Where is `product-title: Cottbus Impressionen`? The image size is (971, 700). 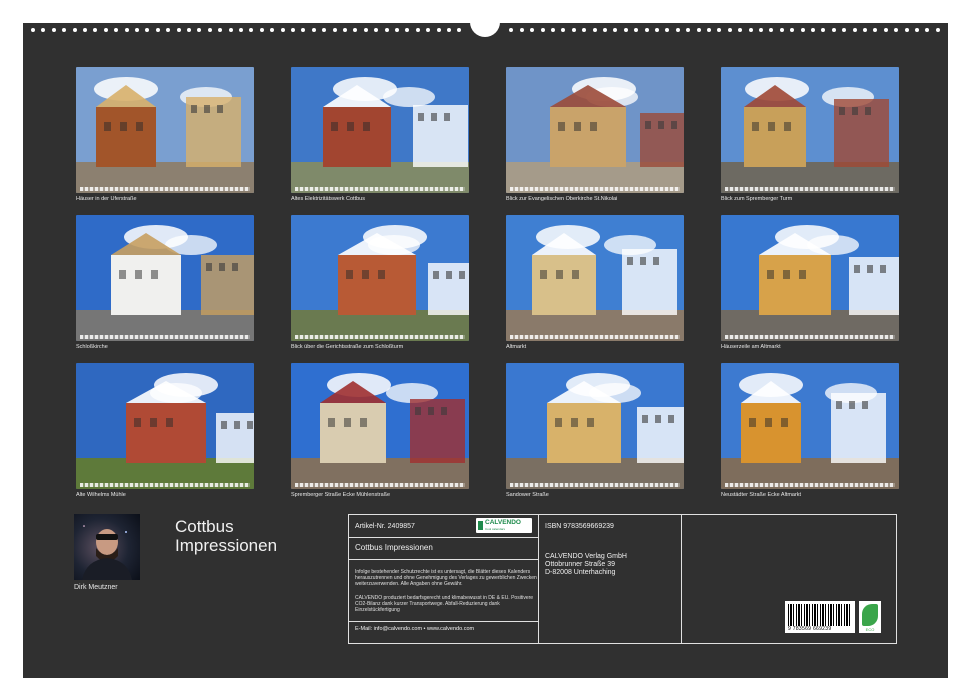 product-title: Cottbus Impressionen is located at coordinates (394, 547).